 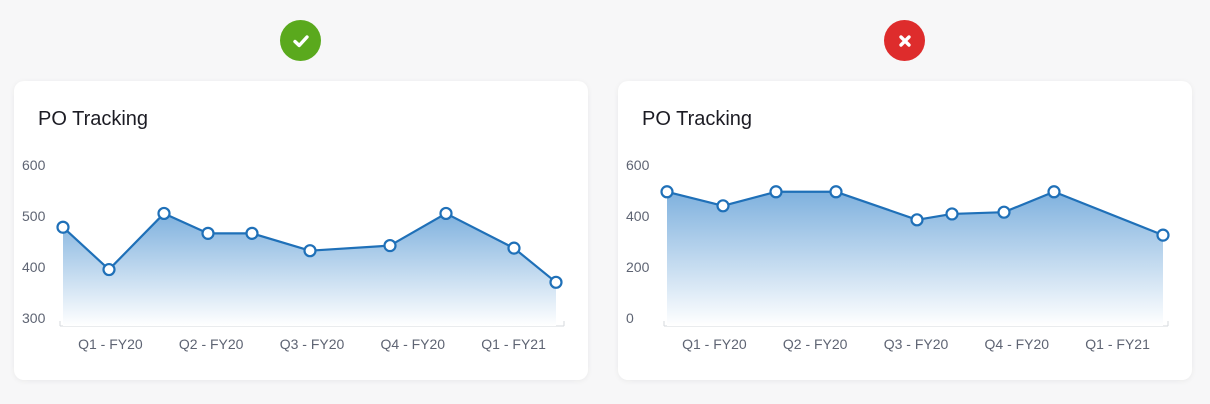 I want to click on checkmark-icon, so click(x=300, y=40).